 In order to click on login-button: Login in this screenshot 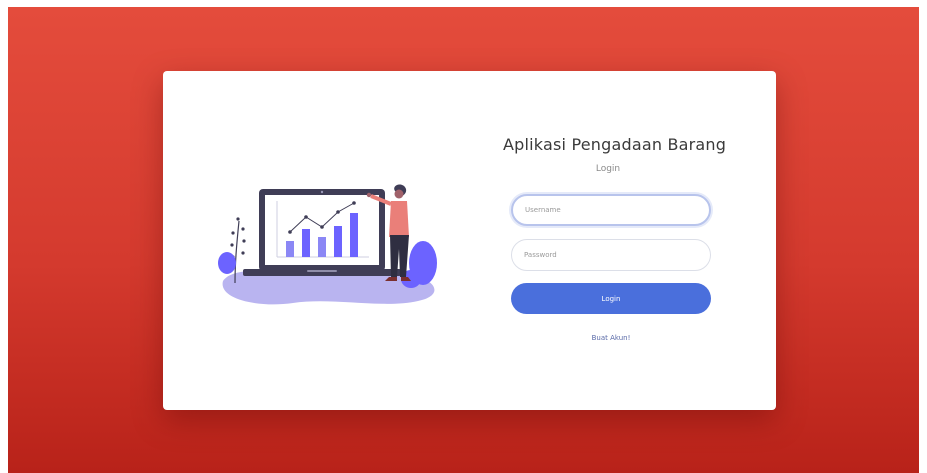, I will do `click(611, 298)`.